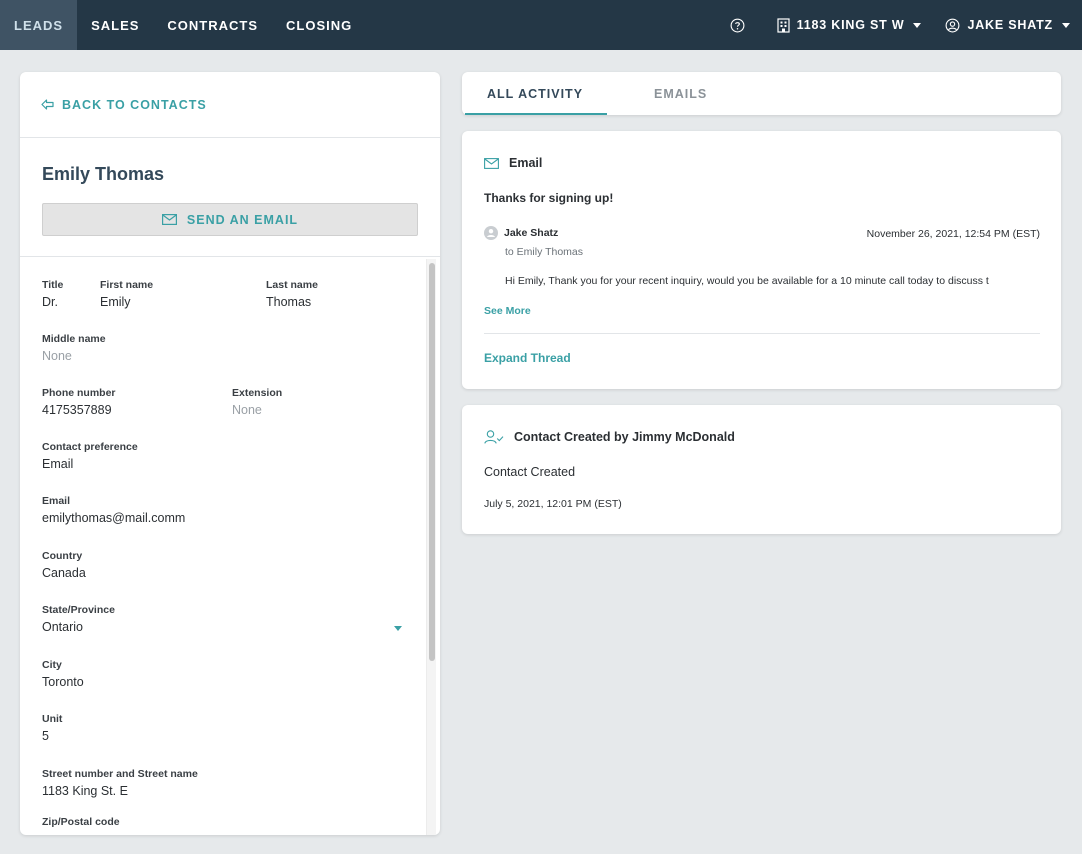 This screenshot has width=1082, height=854. What do you see at coordinates (62, 627) in the screenshot?
I see `field-value: Ontario` at bounding box center [62, 627].